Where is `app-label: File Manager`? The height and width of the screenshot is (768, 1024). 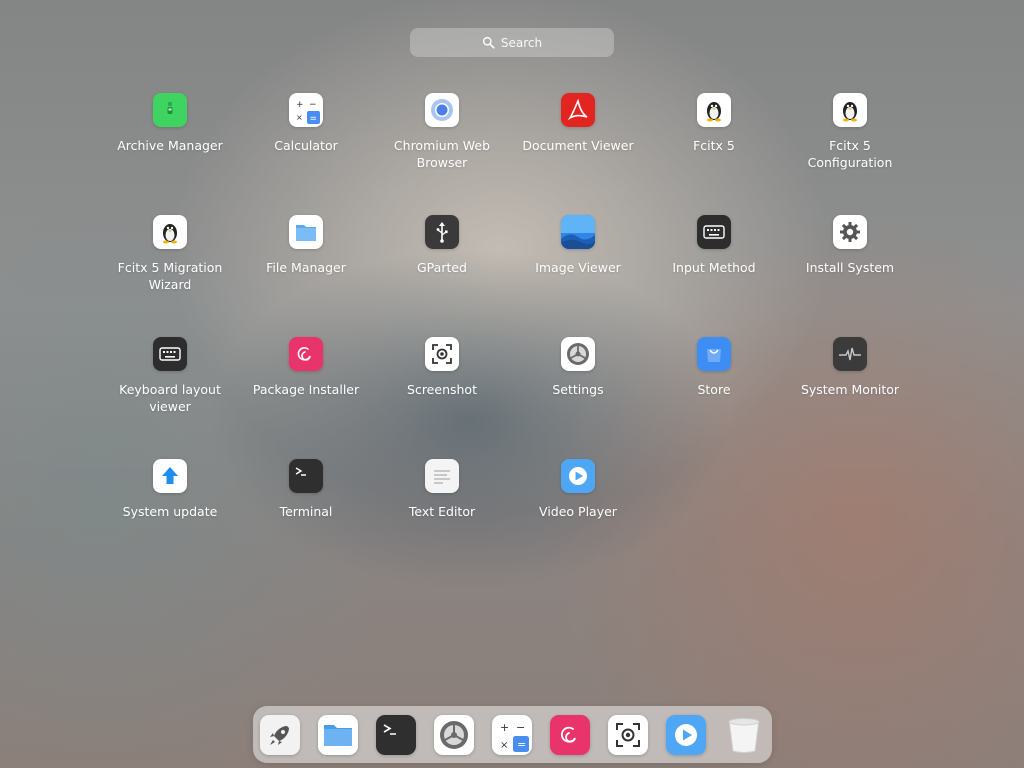 app-label: File Manager is located at coordinates (306, 267).